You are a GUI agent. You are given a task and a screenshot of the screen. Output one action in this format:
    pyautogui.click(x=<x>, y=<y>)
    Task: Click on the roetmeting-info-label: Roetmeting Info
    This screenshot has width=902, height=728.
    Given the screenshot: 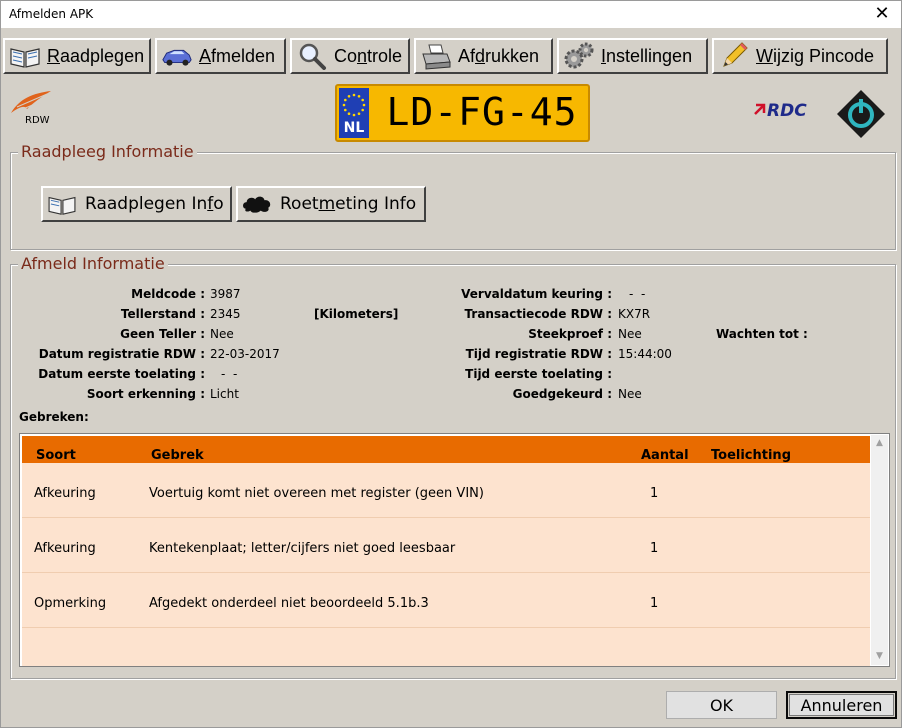 What is the action you would take?
    pyautogui.click(x=348, y=204)
    